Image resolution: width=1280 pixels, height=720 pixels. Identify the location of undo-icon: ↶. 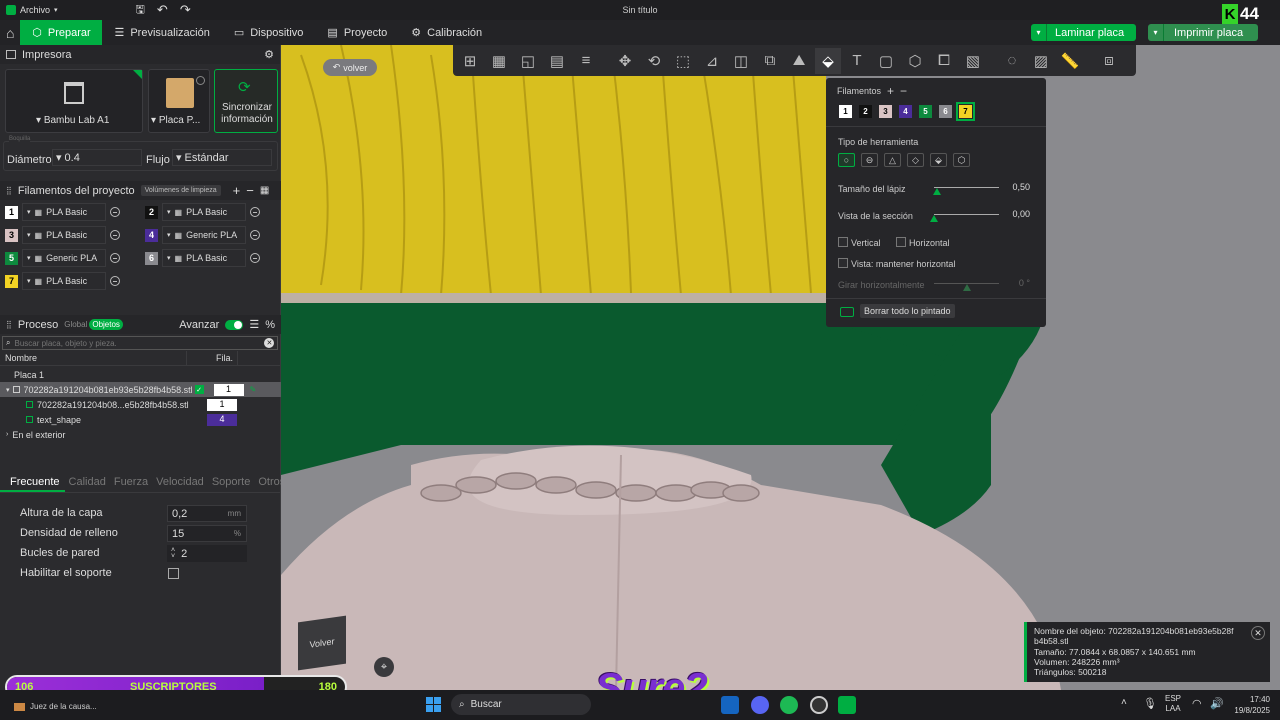
(162, 10).